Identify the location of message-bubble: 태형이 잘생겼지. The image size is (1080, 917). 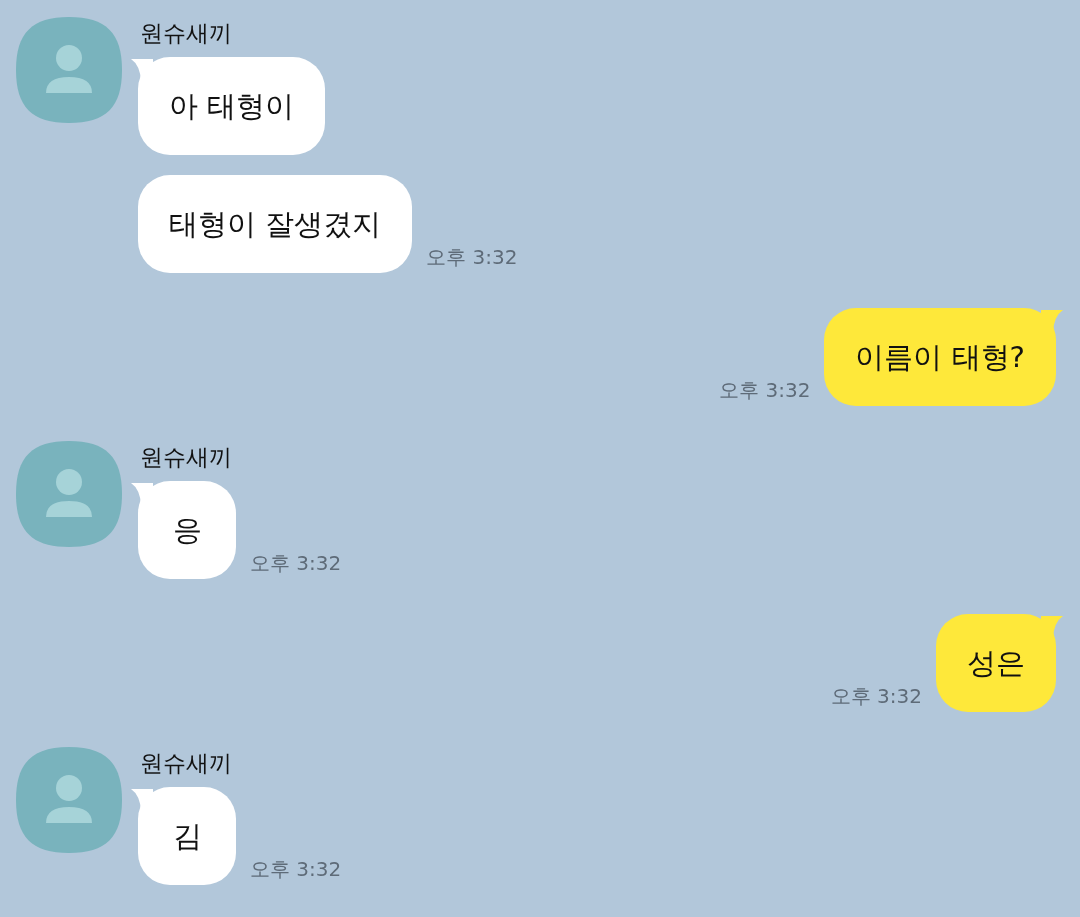
(275, 224).